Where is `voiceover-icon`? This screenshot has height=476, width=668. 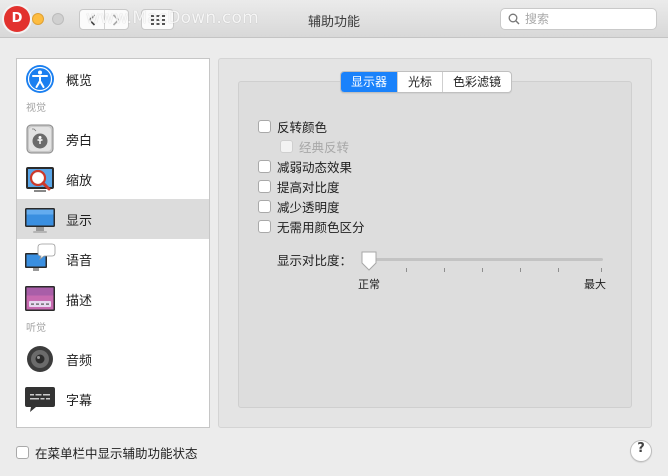
voiceover-icon is located at coordinates (40, 139).